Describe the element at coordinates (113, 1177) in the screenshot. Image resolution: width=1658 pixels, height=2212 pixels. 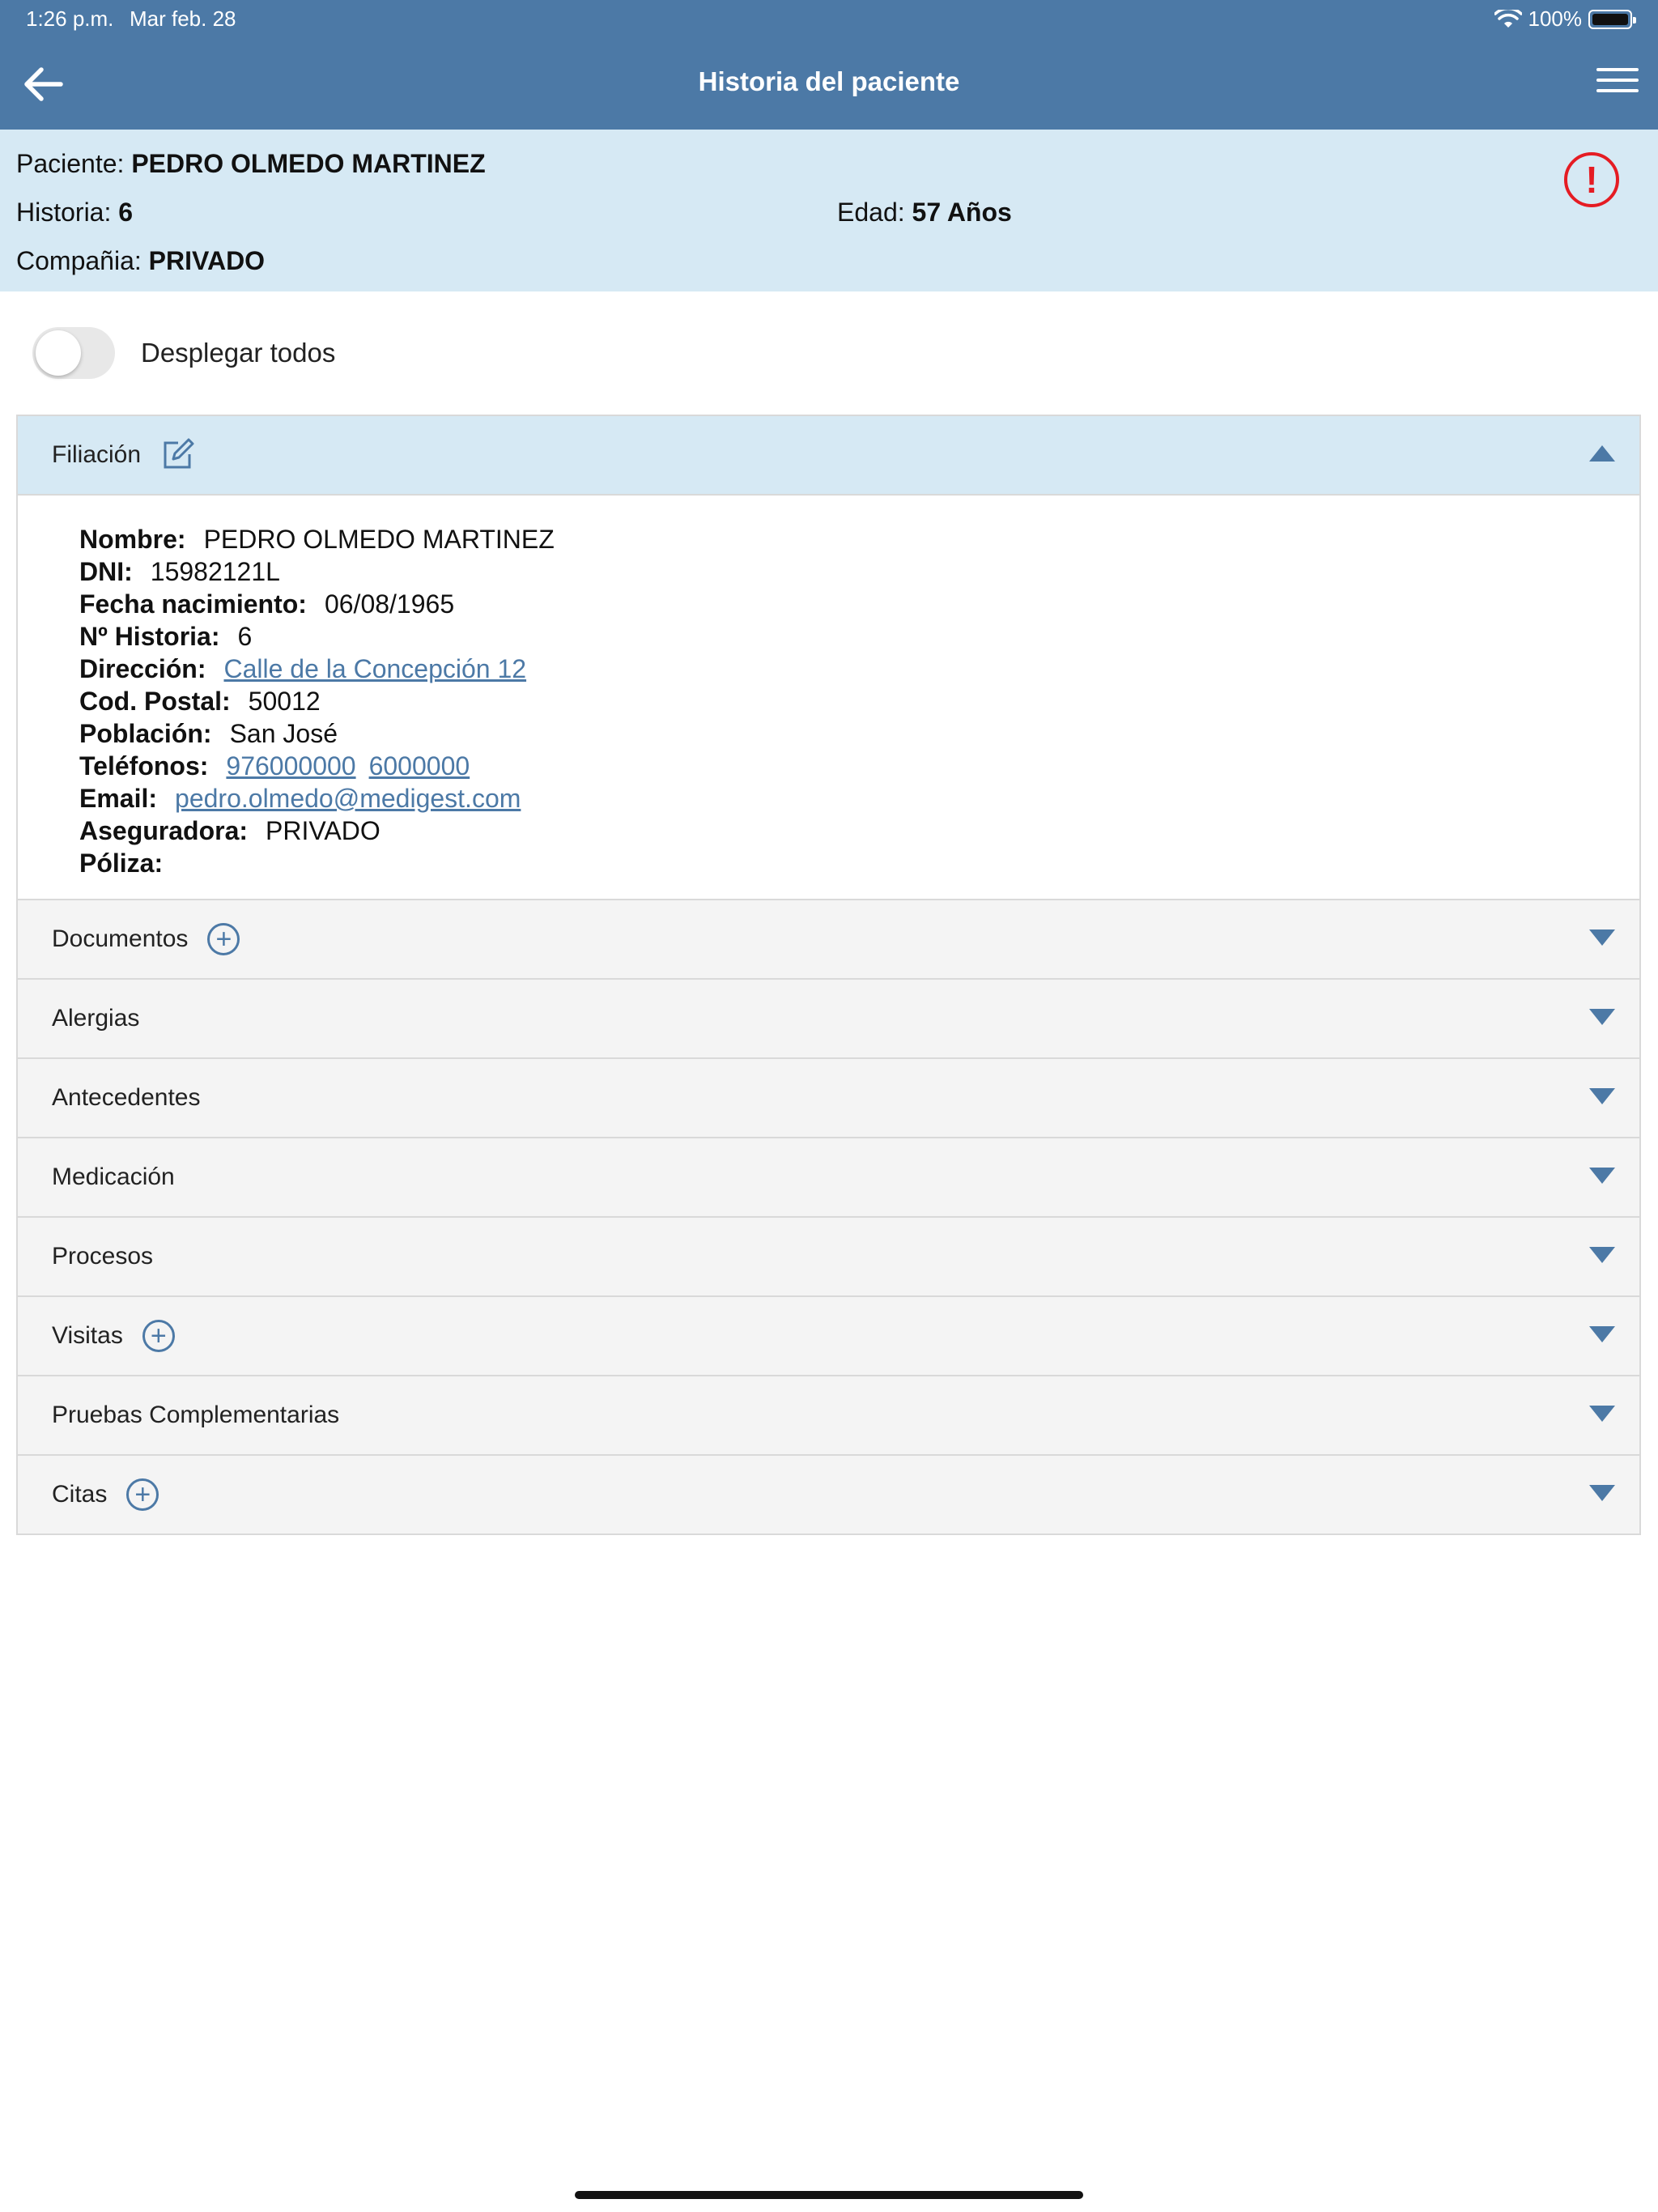
I see `section-medicacion-title: Medicación` at that location.